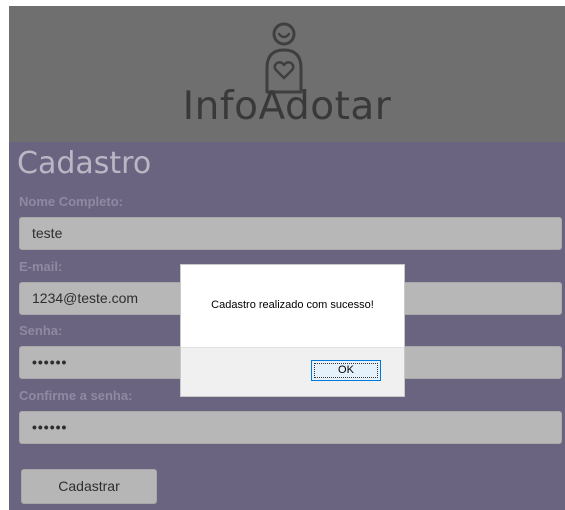 The width and height of the screenshot is (565, 510). I want to click on dialog-body: Cadastro realizado com sucesso!, so click(292, 306).